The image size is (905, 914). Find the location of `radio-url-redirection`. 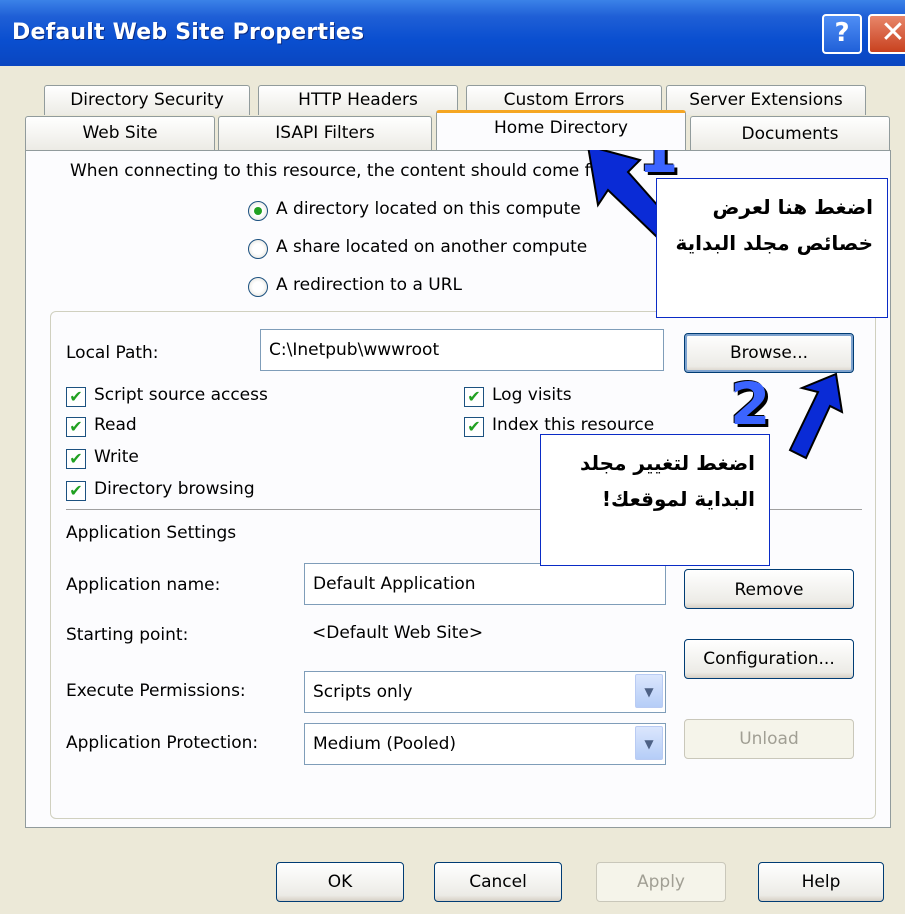

radio-url-redirection is located at coordinates (258, 287).